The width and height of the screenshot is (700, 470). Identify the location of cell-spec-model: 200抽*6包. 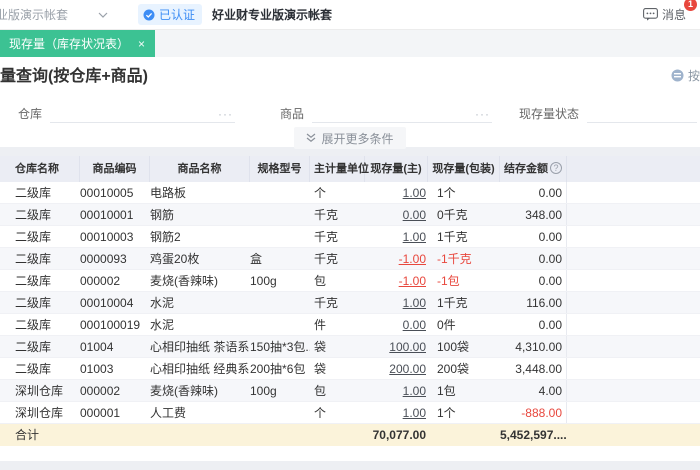
(278, 369).